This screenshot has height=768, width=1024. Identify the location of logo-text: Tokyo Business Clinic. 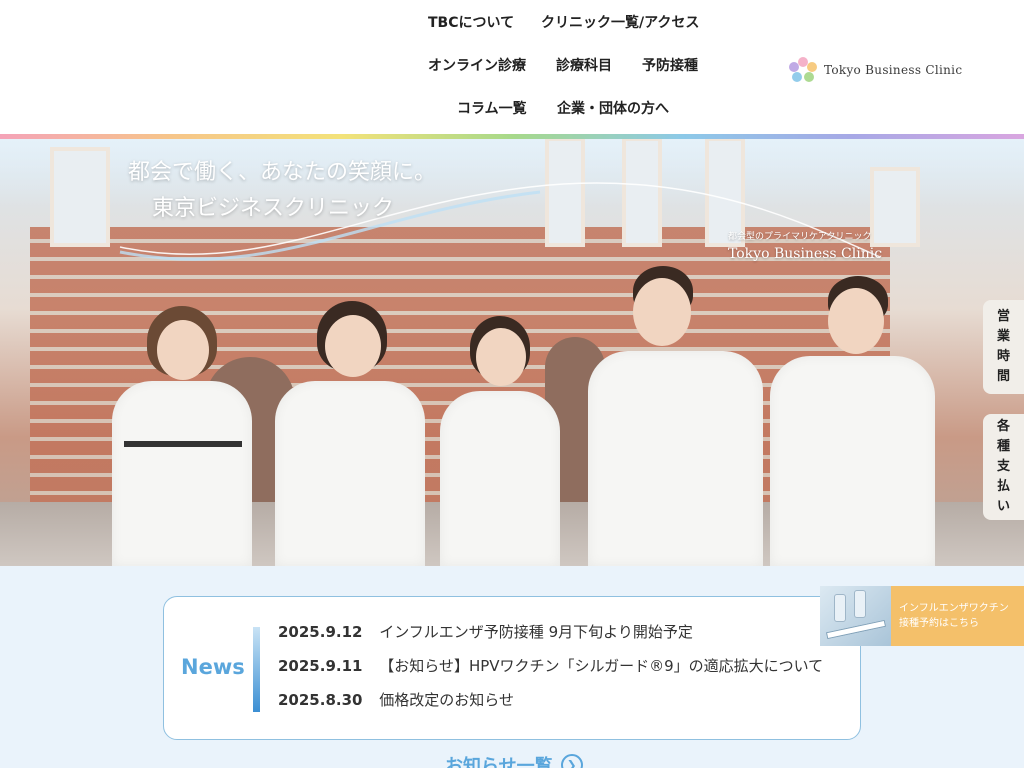
(893, 70).